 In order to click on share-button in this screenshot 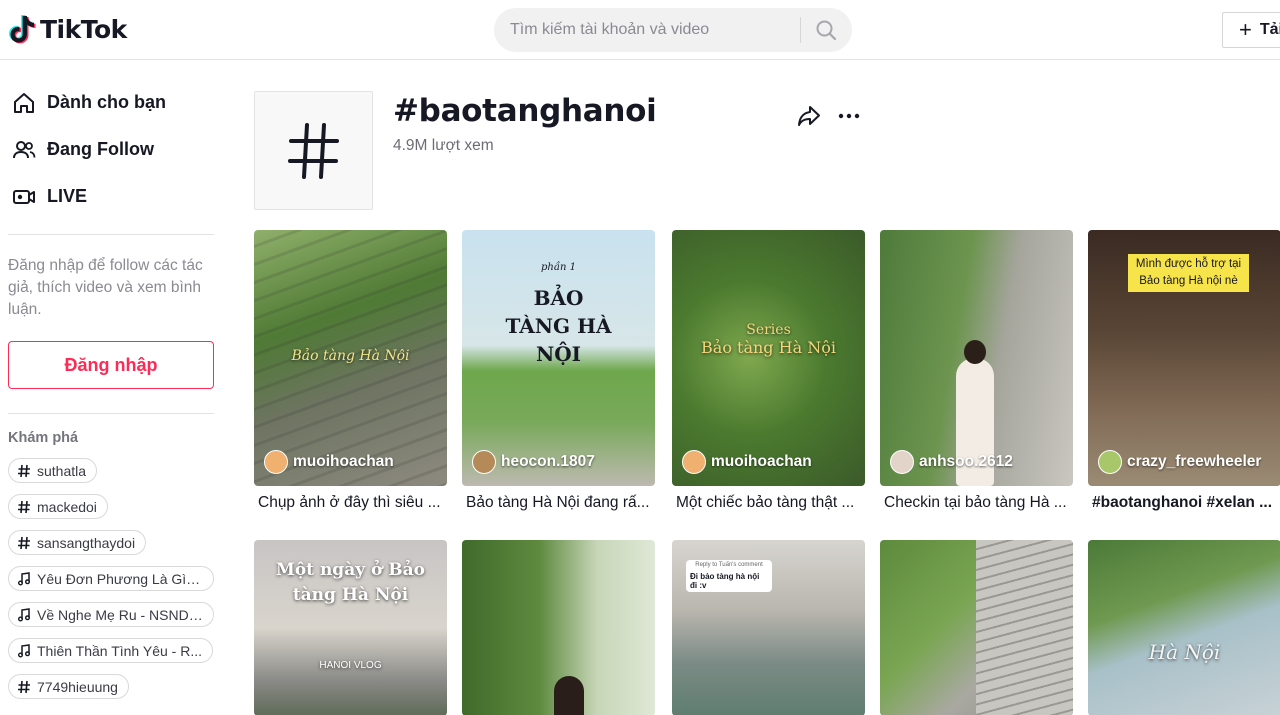, I will do `click(809, 116)`.